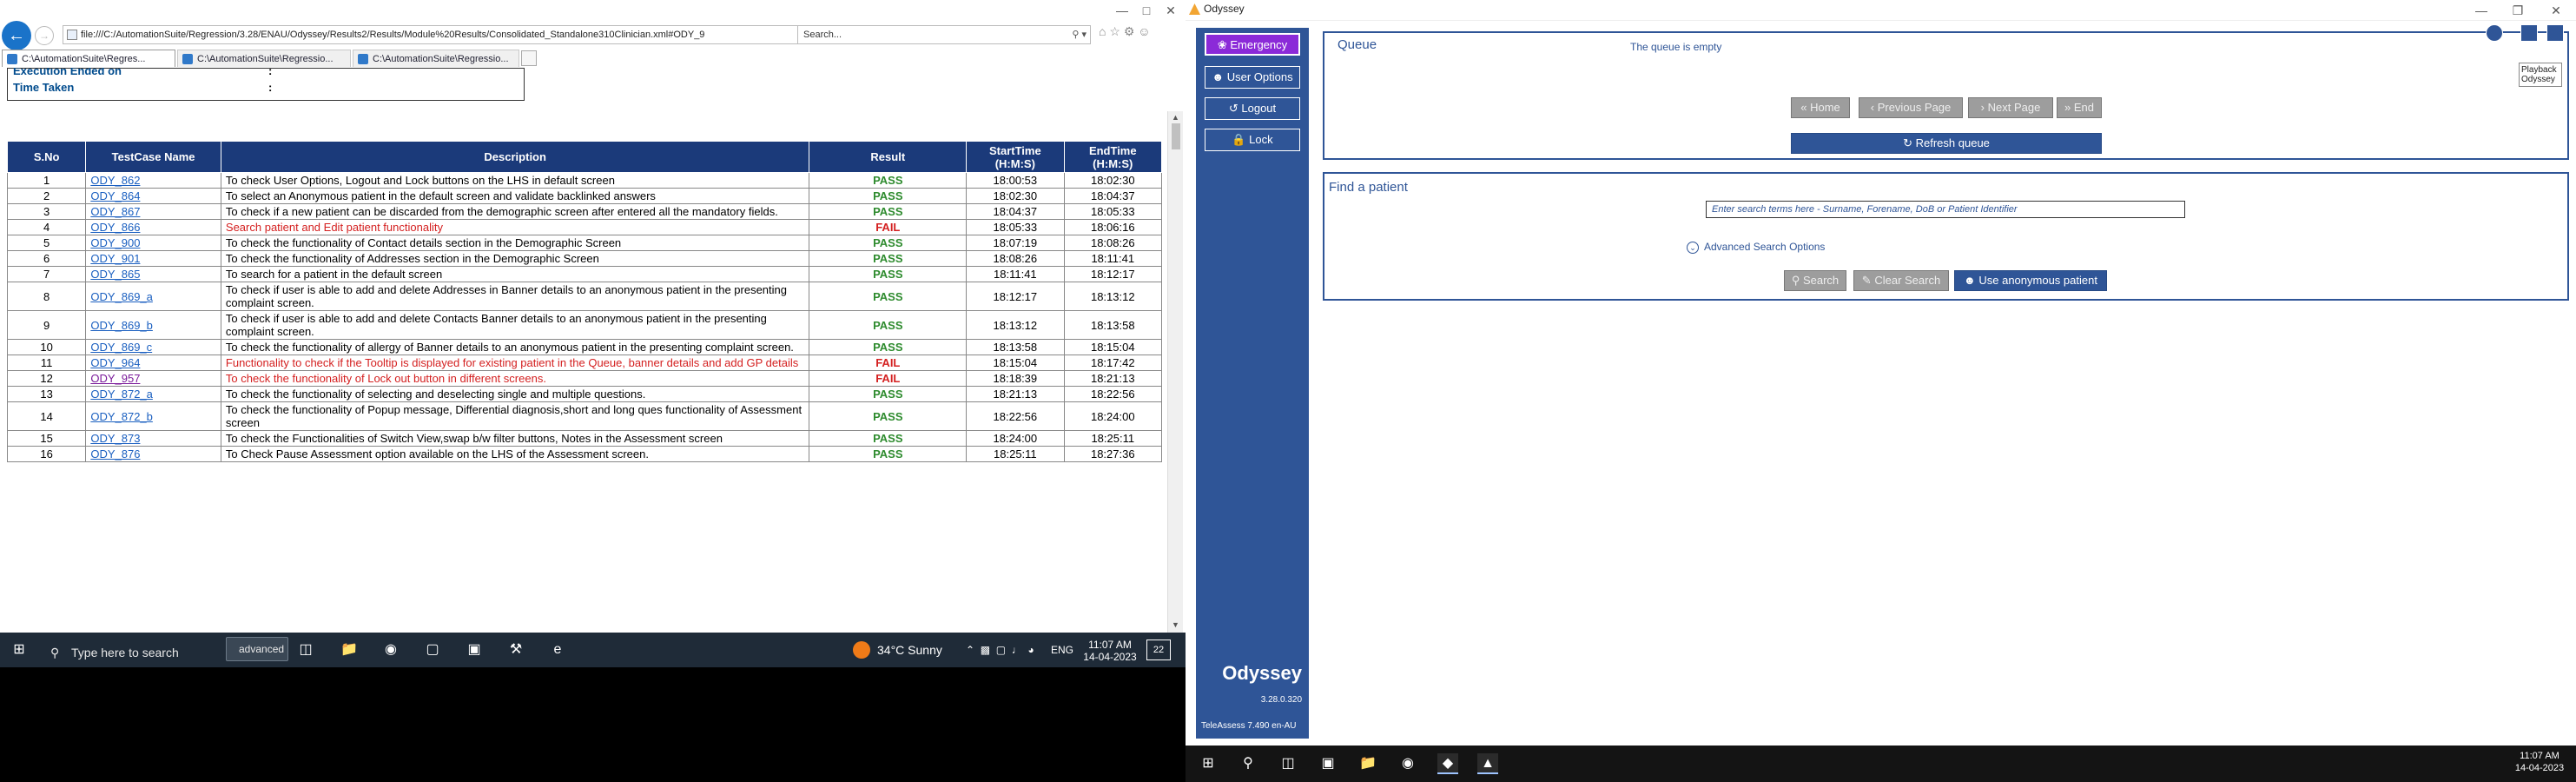  I want to click on use-anonymous-patient-button: ☻ Use anonymous patient, so click(2031, 280).